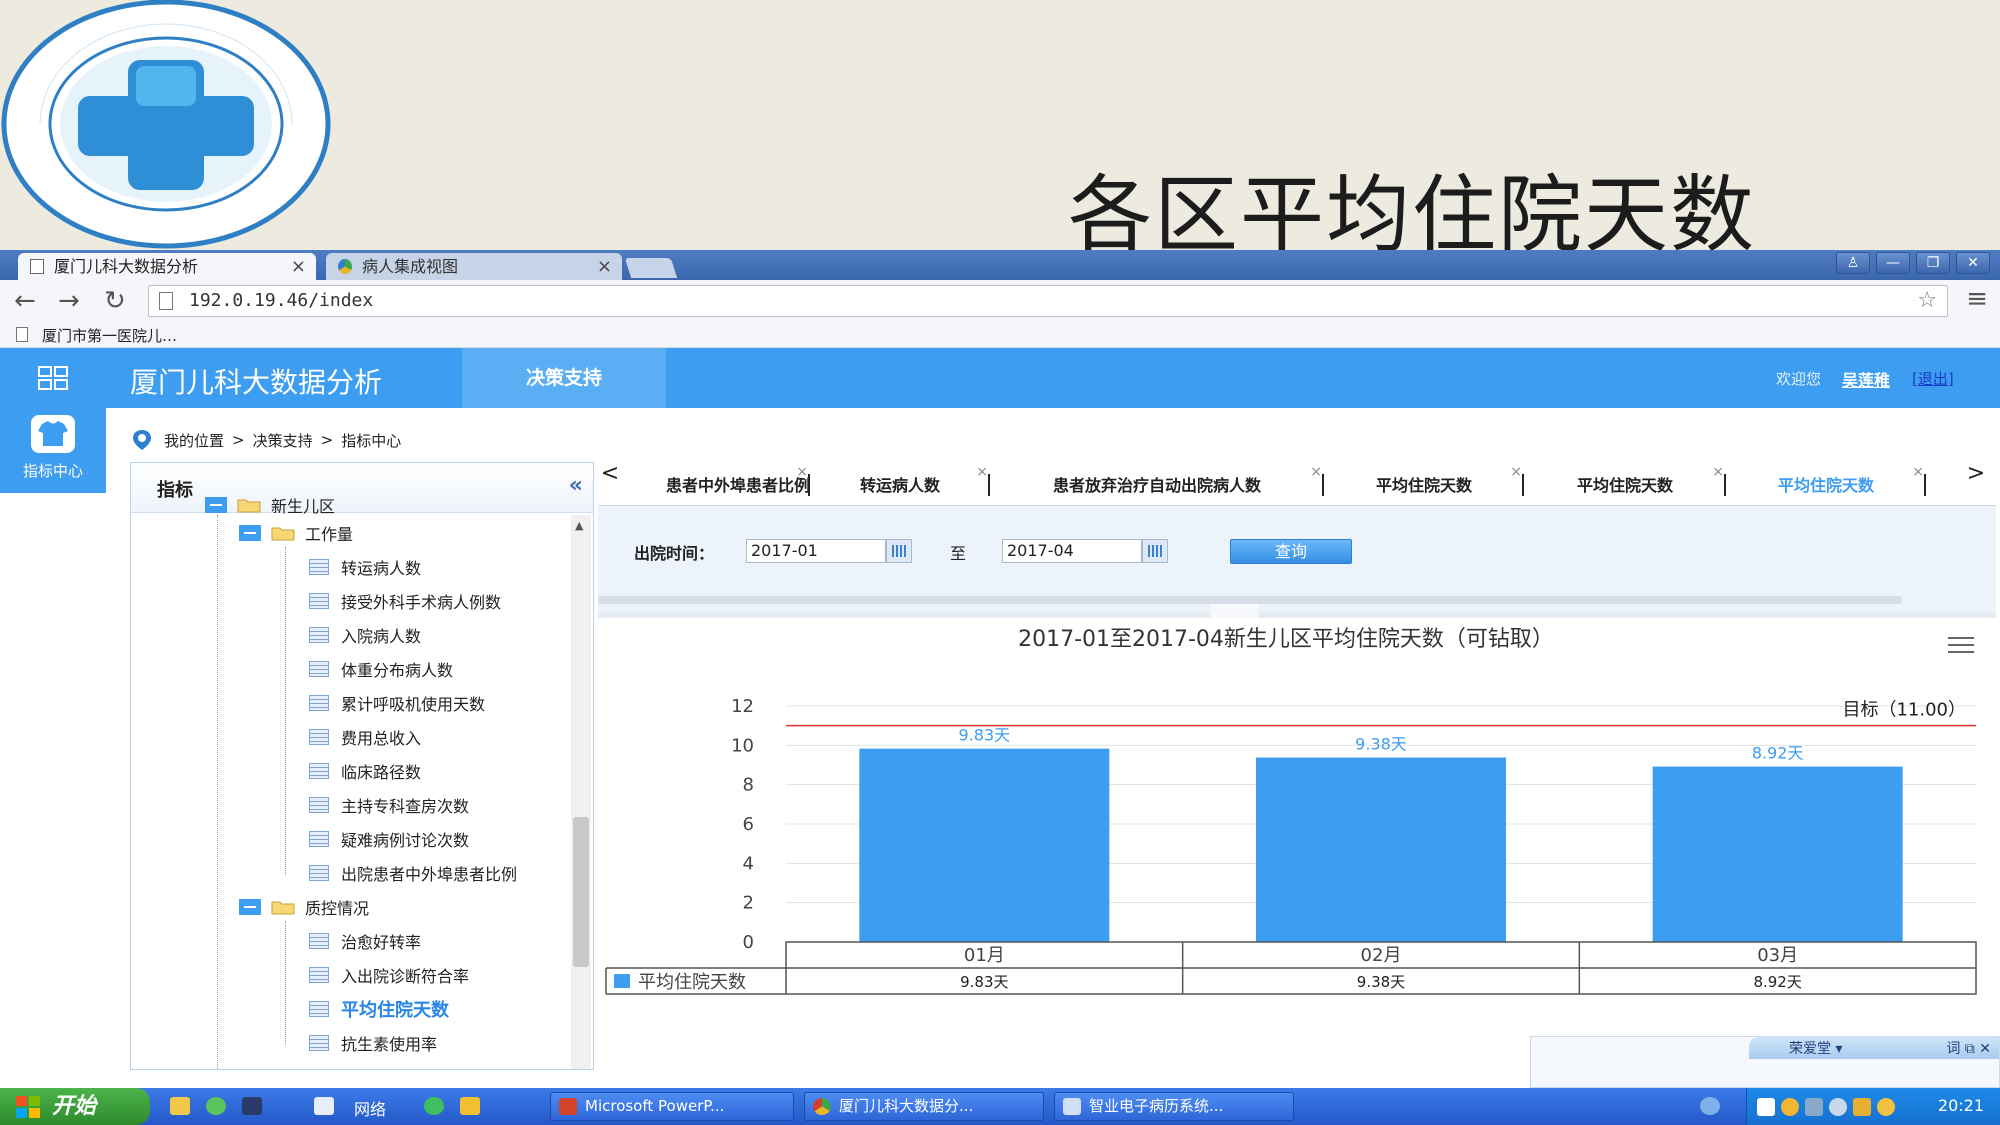 The image size is (2000, 1125). What do you see at coordinates (319, 839) in the screenshot?
I see `table-icon` at bounding box center [319, 839].